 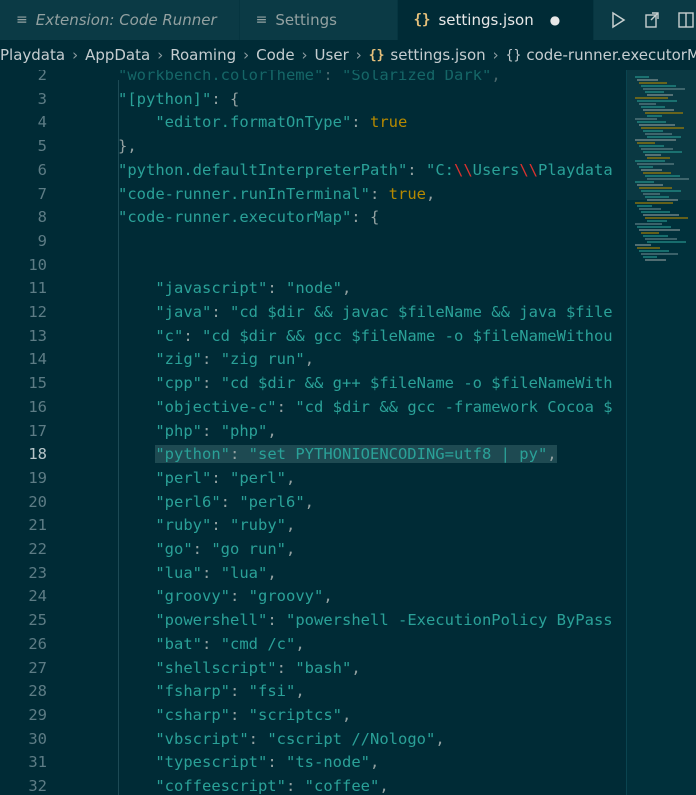 What do you see at coordinates (332, 55) in the screenshot?
I see `breadcrumb-item: User` at bounding box center [332, 55].